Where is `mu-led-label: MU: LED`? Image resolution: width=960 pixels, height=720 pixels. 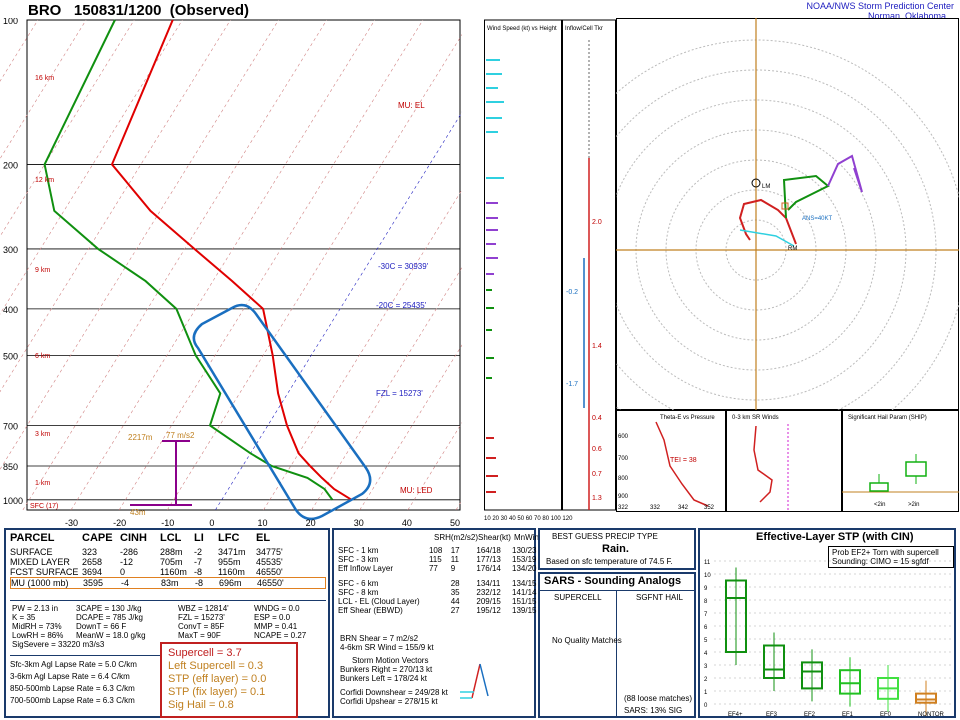 mu-led-label: MU: LED is located at coordinates (416, 490).